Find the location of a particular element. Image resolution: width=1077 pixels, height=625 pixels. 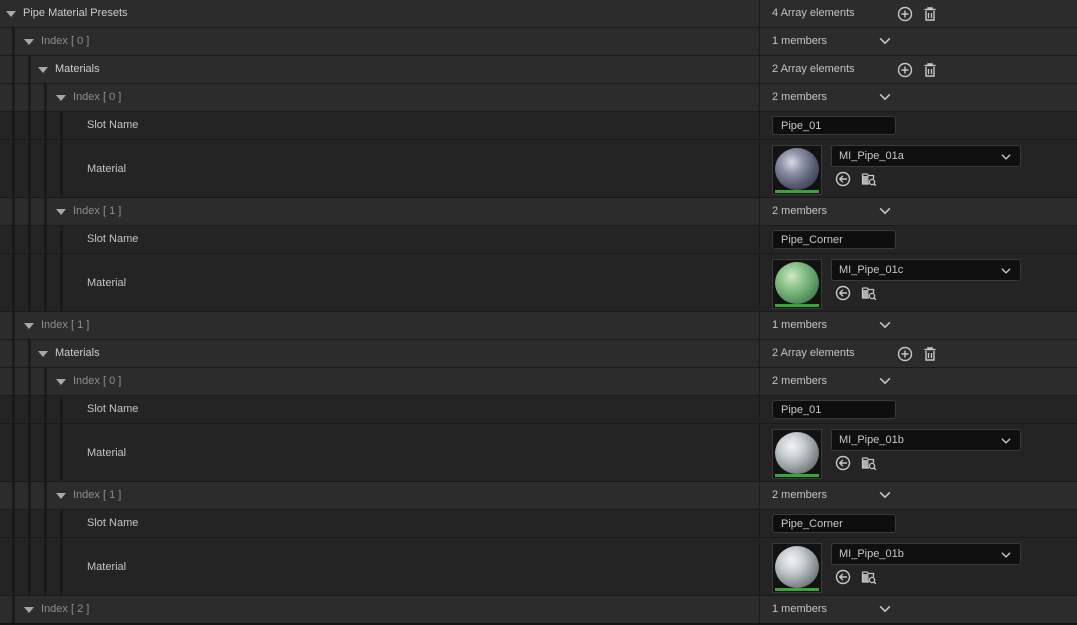

preset-0-material-index-0-row: Index [ 0 ] 2 members is located at coordinates (538, 97).